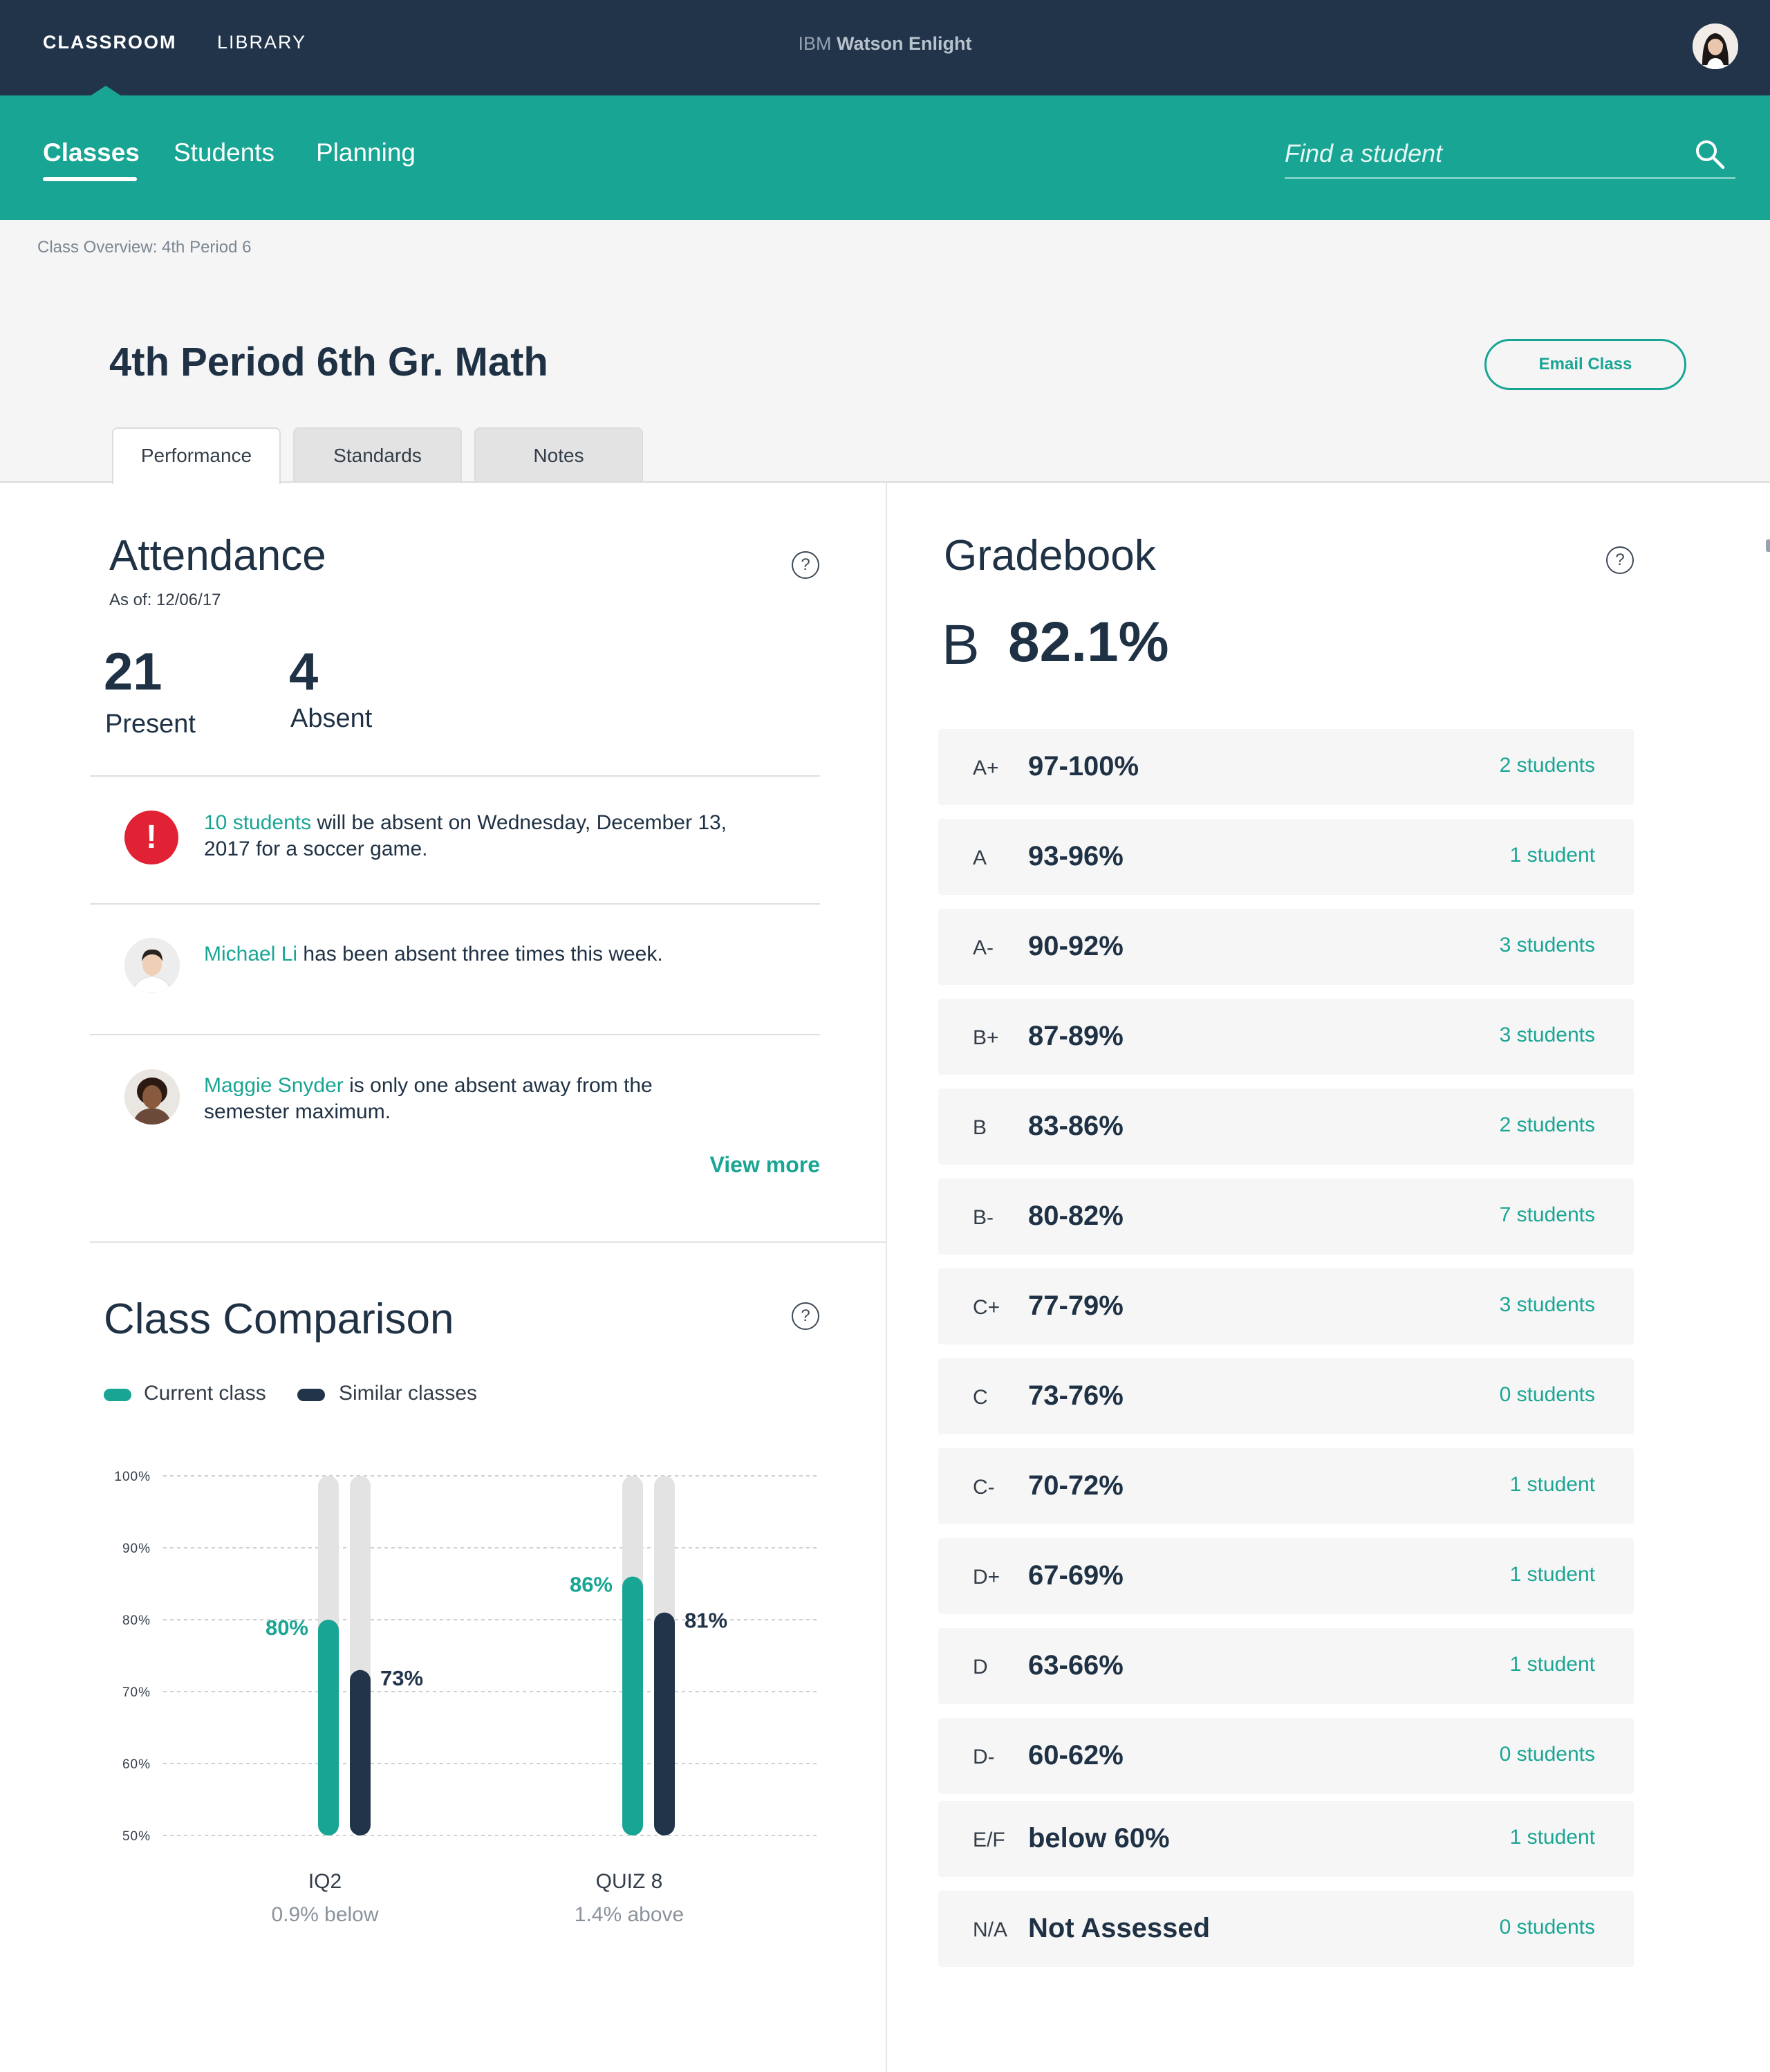 The image size is (1770, 2072). I want to click on absent-count: 4, so click(304, 671).